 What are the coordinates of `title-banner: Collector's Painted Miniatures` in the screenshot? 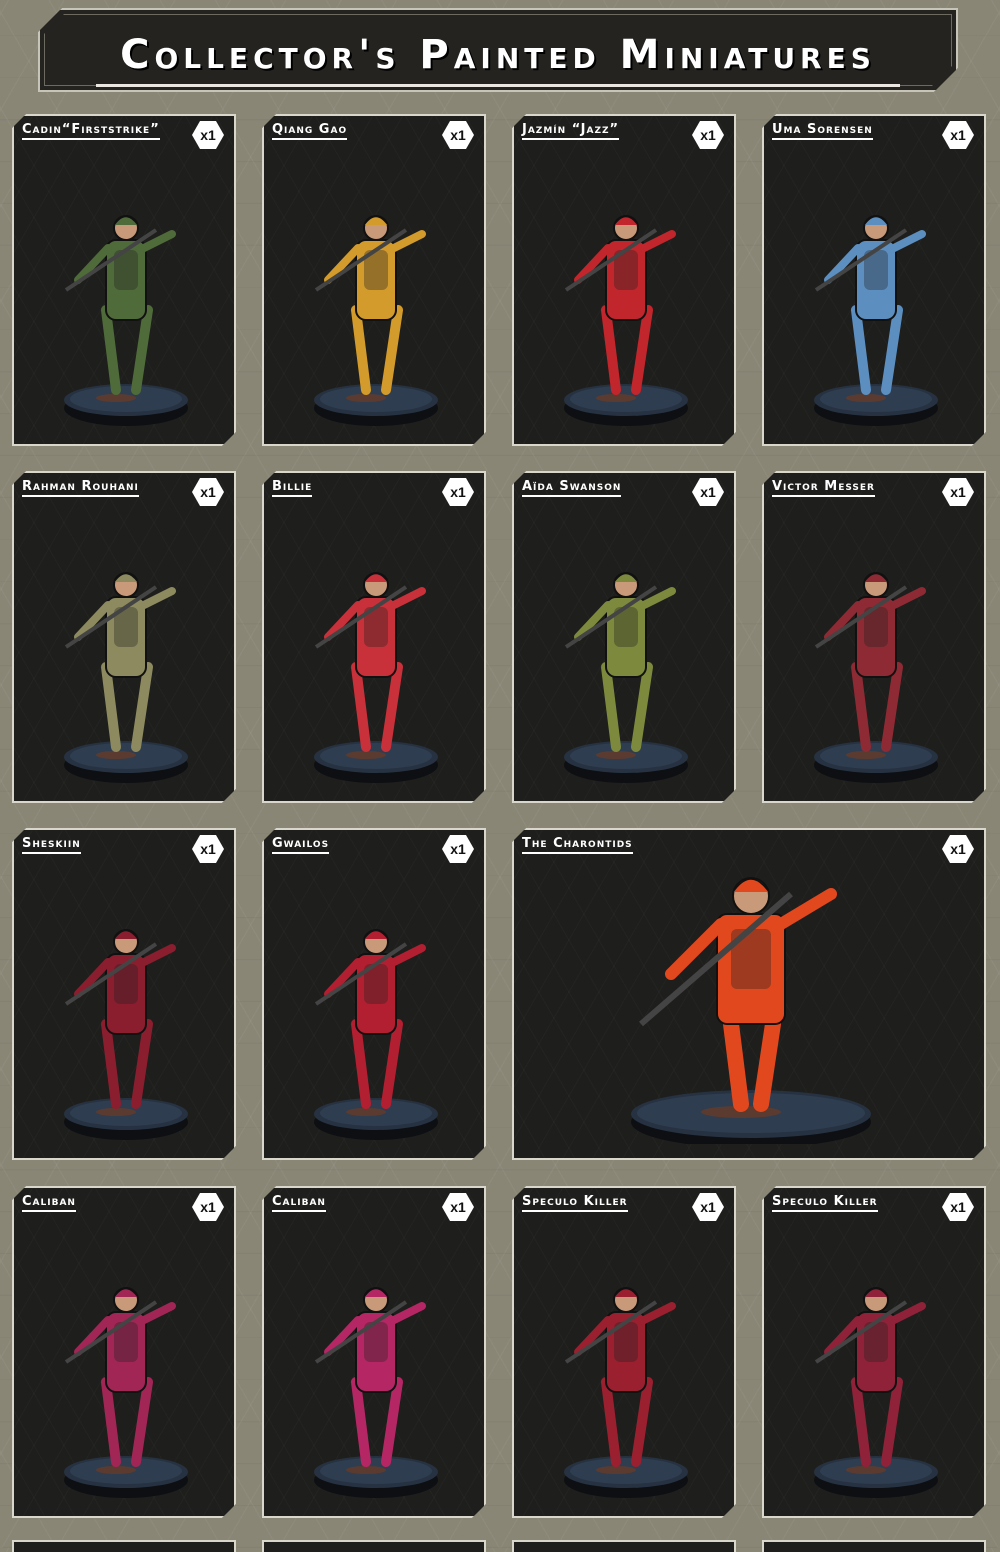 It's located at (498, 50).